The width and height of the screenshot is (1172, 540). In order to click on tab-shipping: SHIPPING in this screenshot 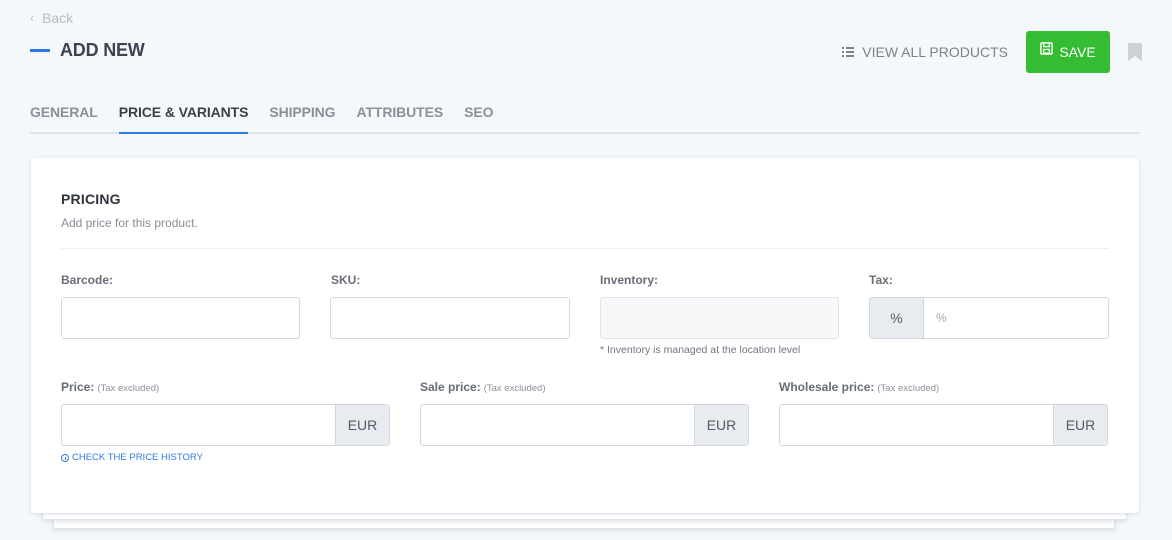, I will do `click(302, 118)`.